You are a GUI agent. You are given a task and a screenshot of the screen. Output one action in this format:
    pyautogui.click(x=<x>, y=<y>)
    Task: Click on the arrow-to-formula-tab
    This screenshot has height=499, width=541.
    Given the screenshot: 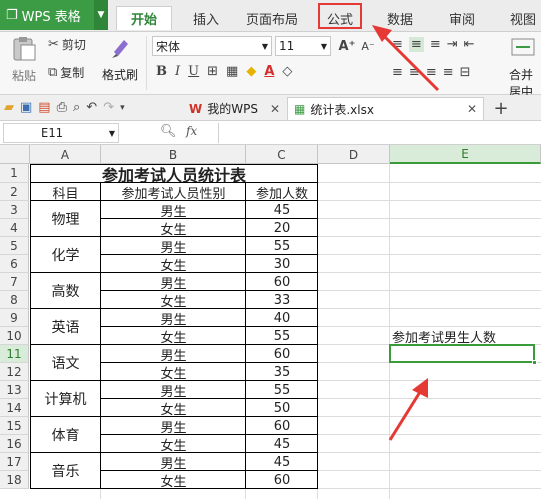 What is the action you would take?
    pyautogui.click(x=406, y=58)
    